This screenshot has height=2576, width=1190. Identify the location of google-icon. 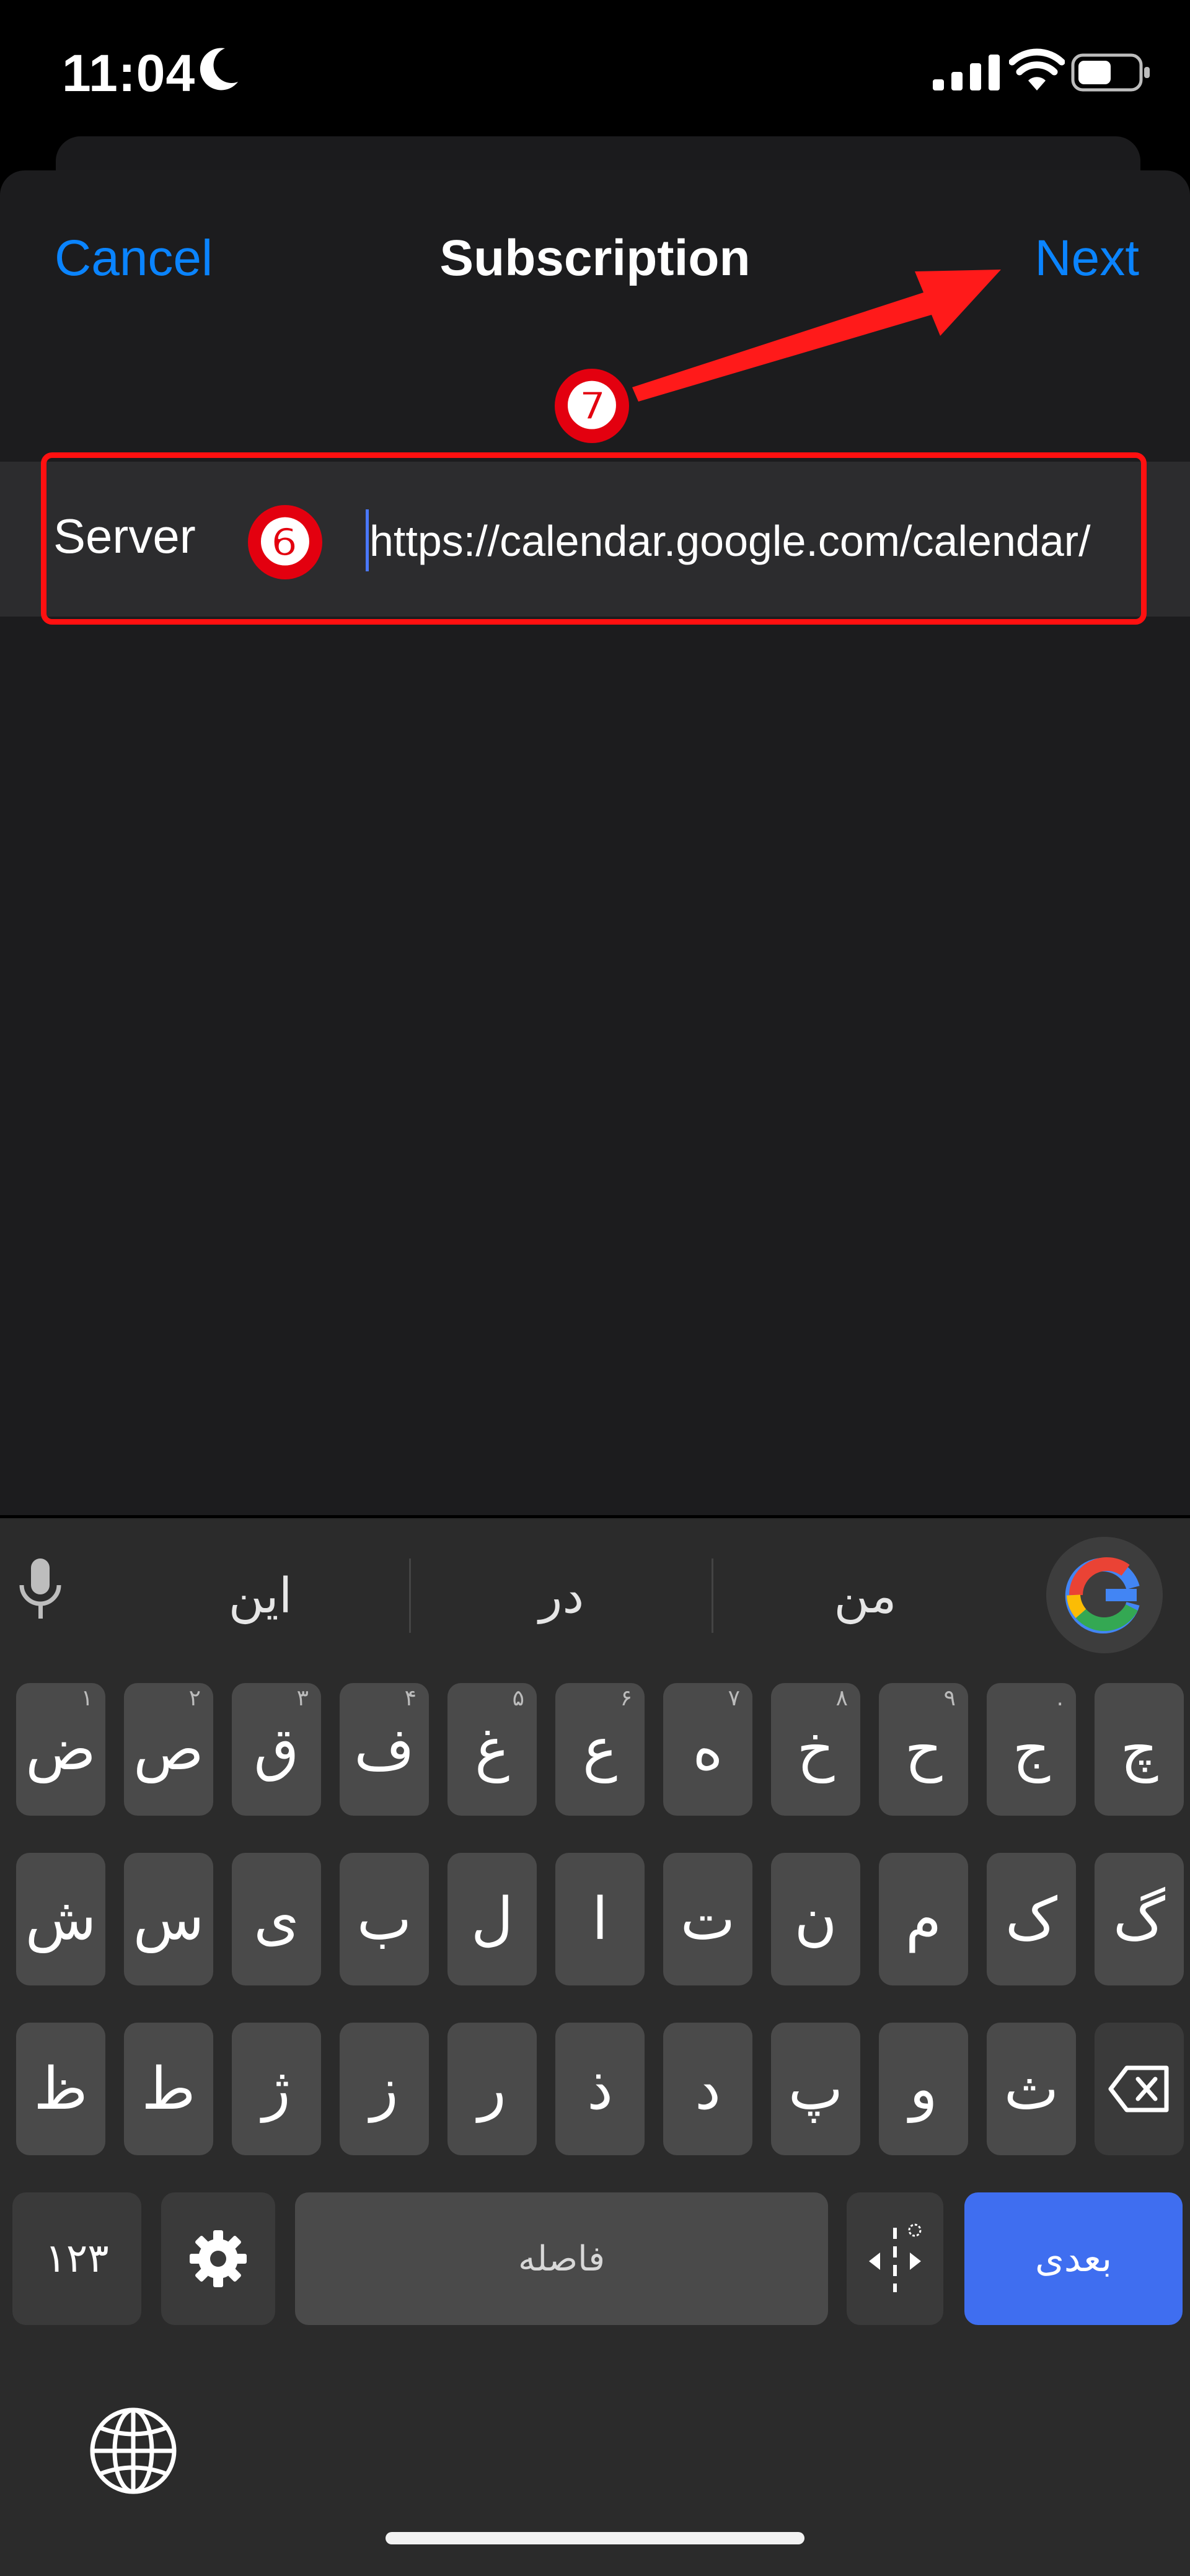
(1102, 1595).